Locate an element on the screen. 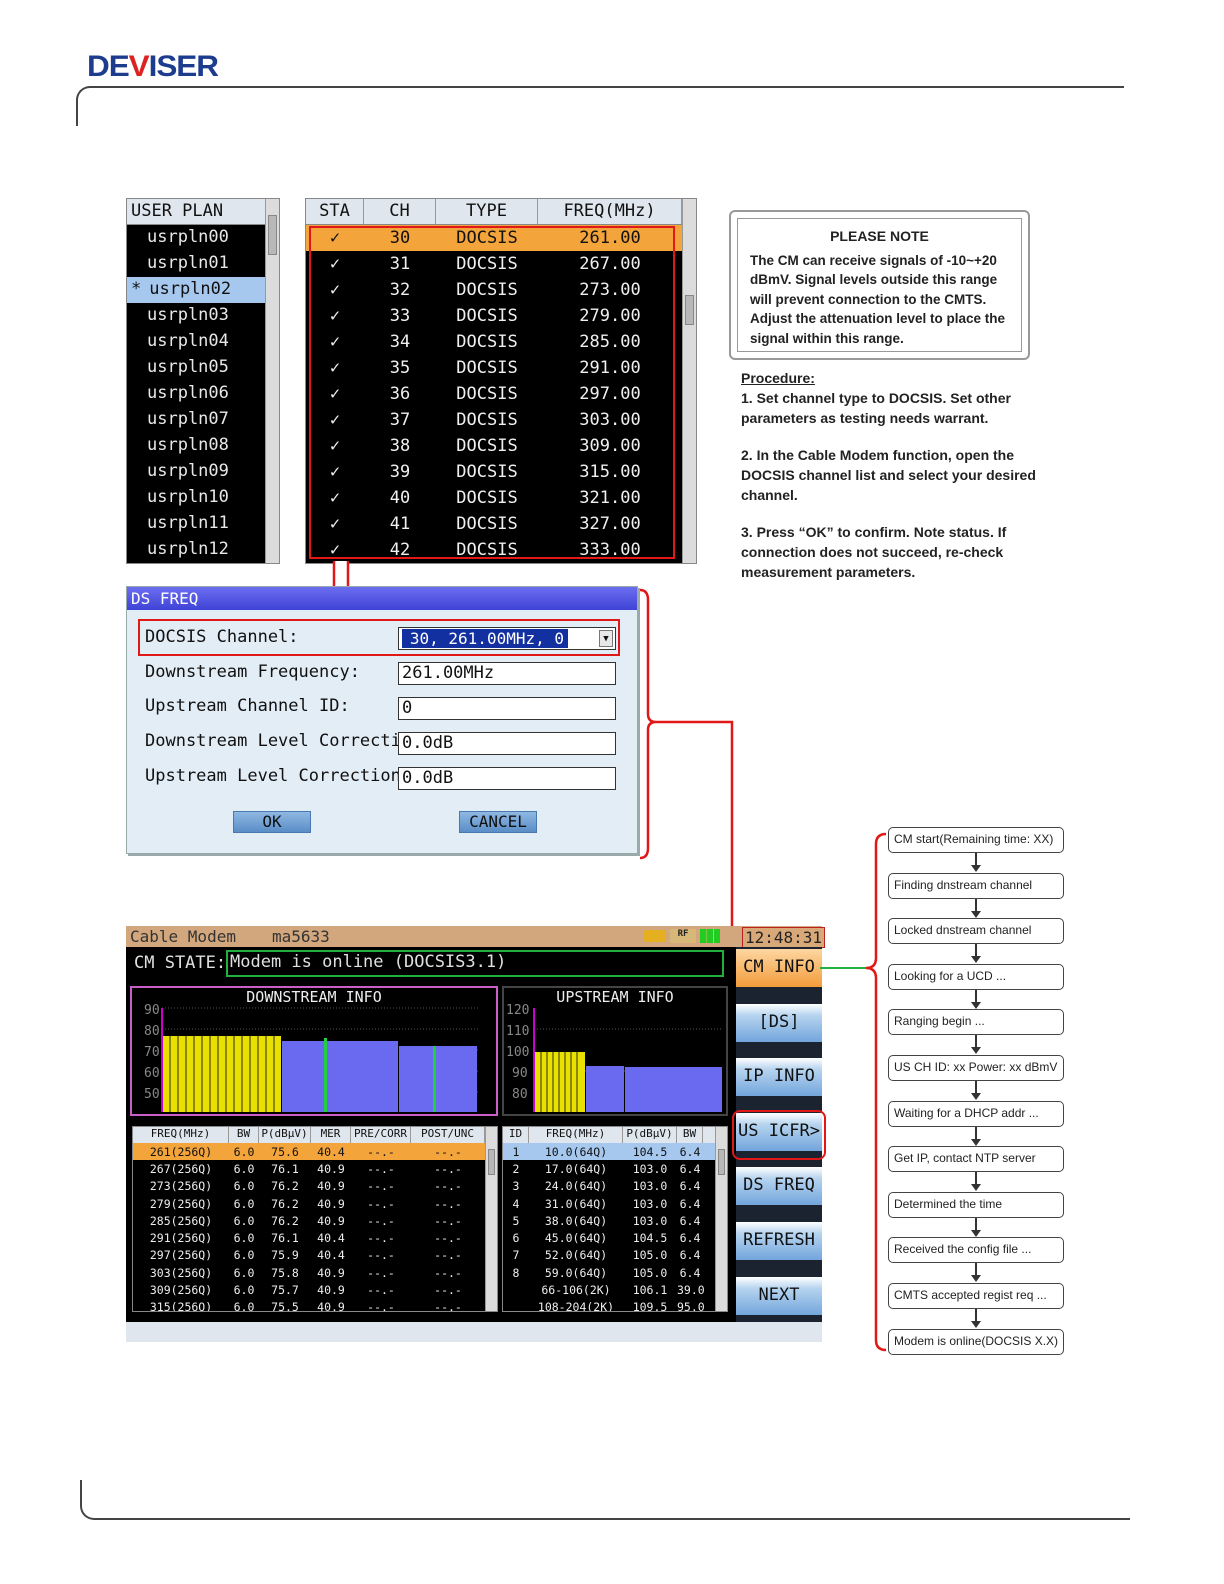  ds-cell: 40.4 is located at coordinates (331, 1255).